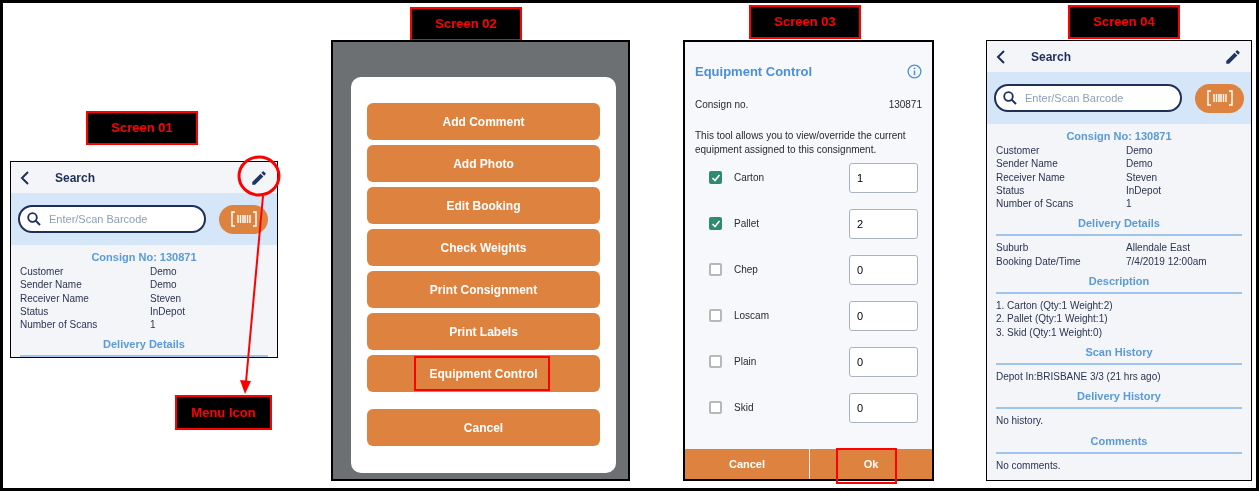  I want to click on menu-button: Edit Booking, so click(483, 205).